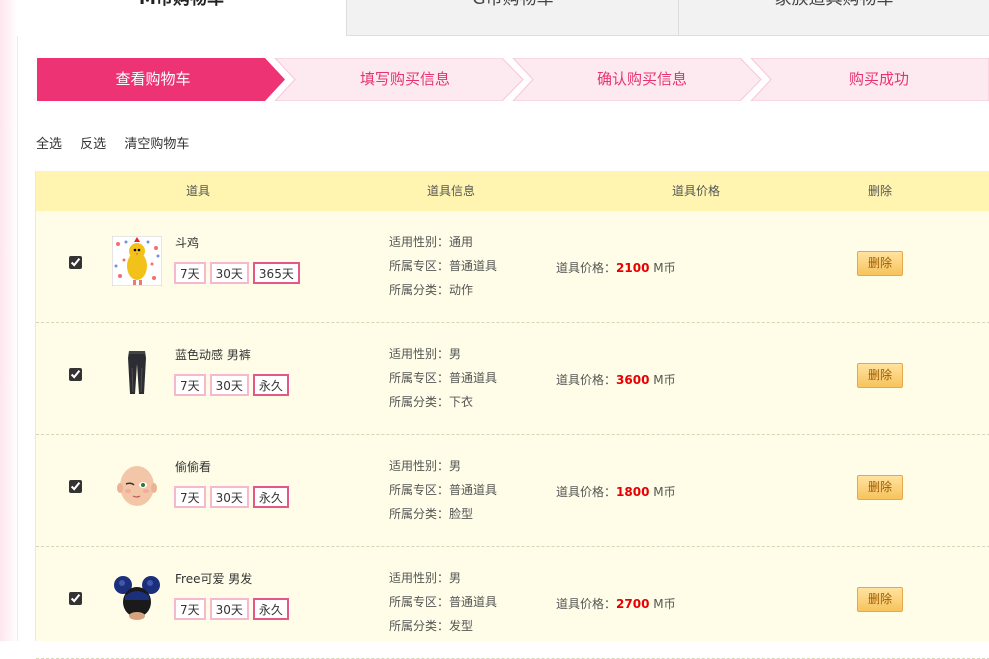 The width and height of the screenshot is (989, 659). Describe the element at coordinates (833, 18) in the screenshot. I see `tab-family-item-cart: 家族道具购物车` at that location.